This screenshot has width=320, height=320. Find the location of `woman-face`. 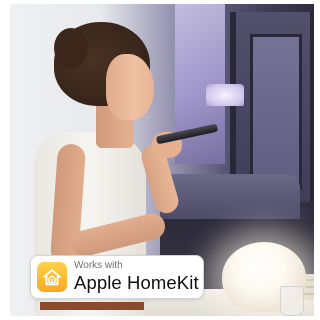

woman-face is located at coordinates (130, 87).